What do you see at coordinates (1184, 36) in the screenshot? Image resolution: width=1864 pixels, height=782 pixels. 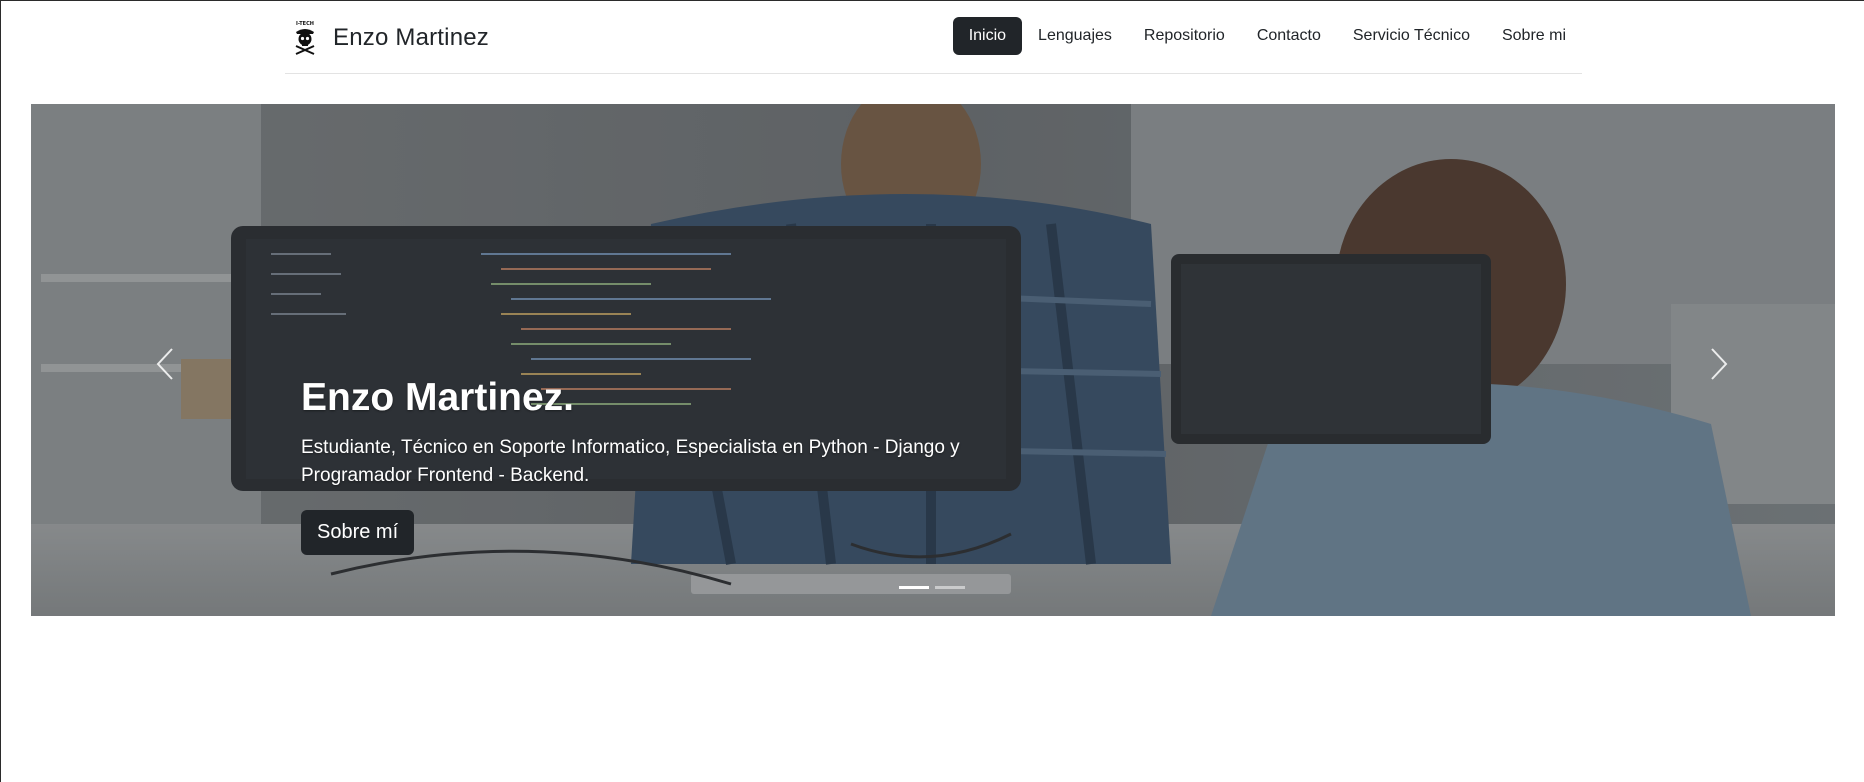 I see `nav-repositorio: Repositorio` at bounding box center [1184, 36].